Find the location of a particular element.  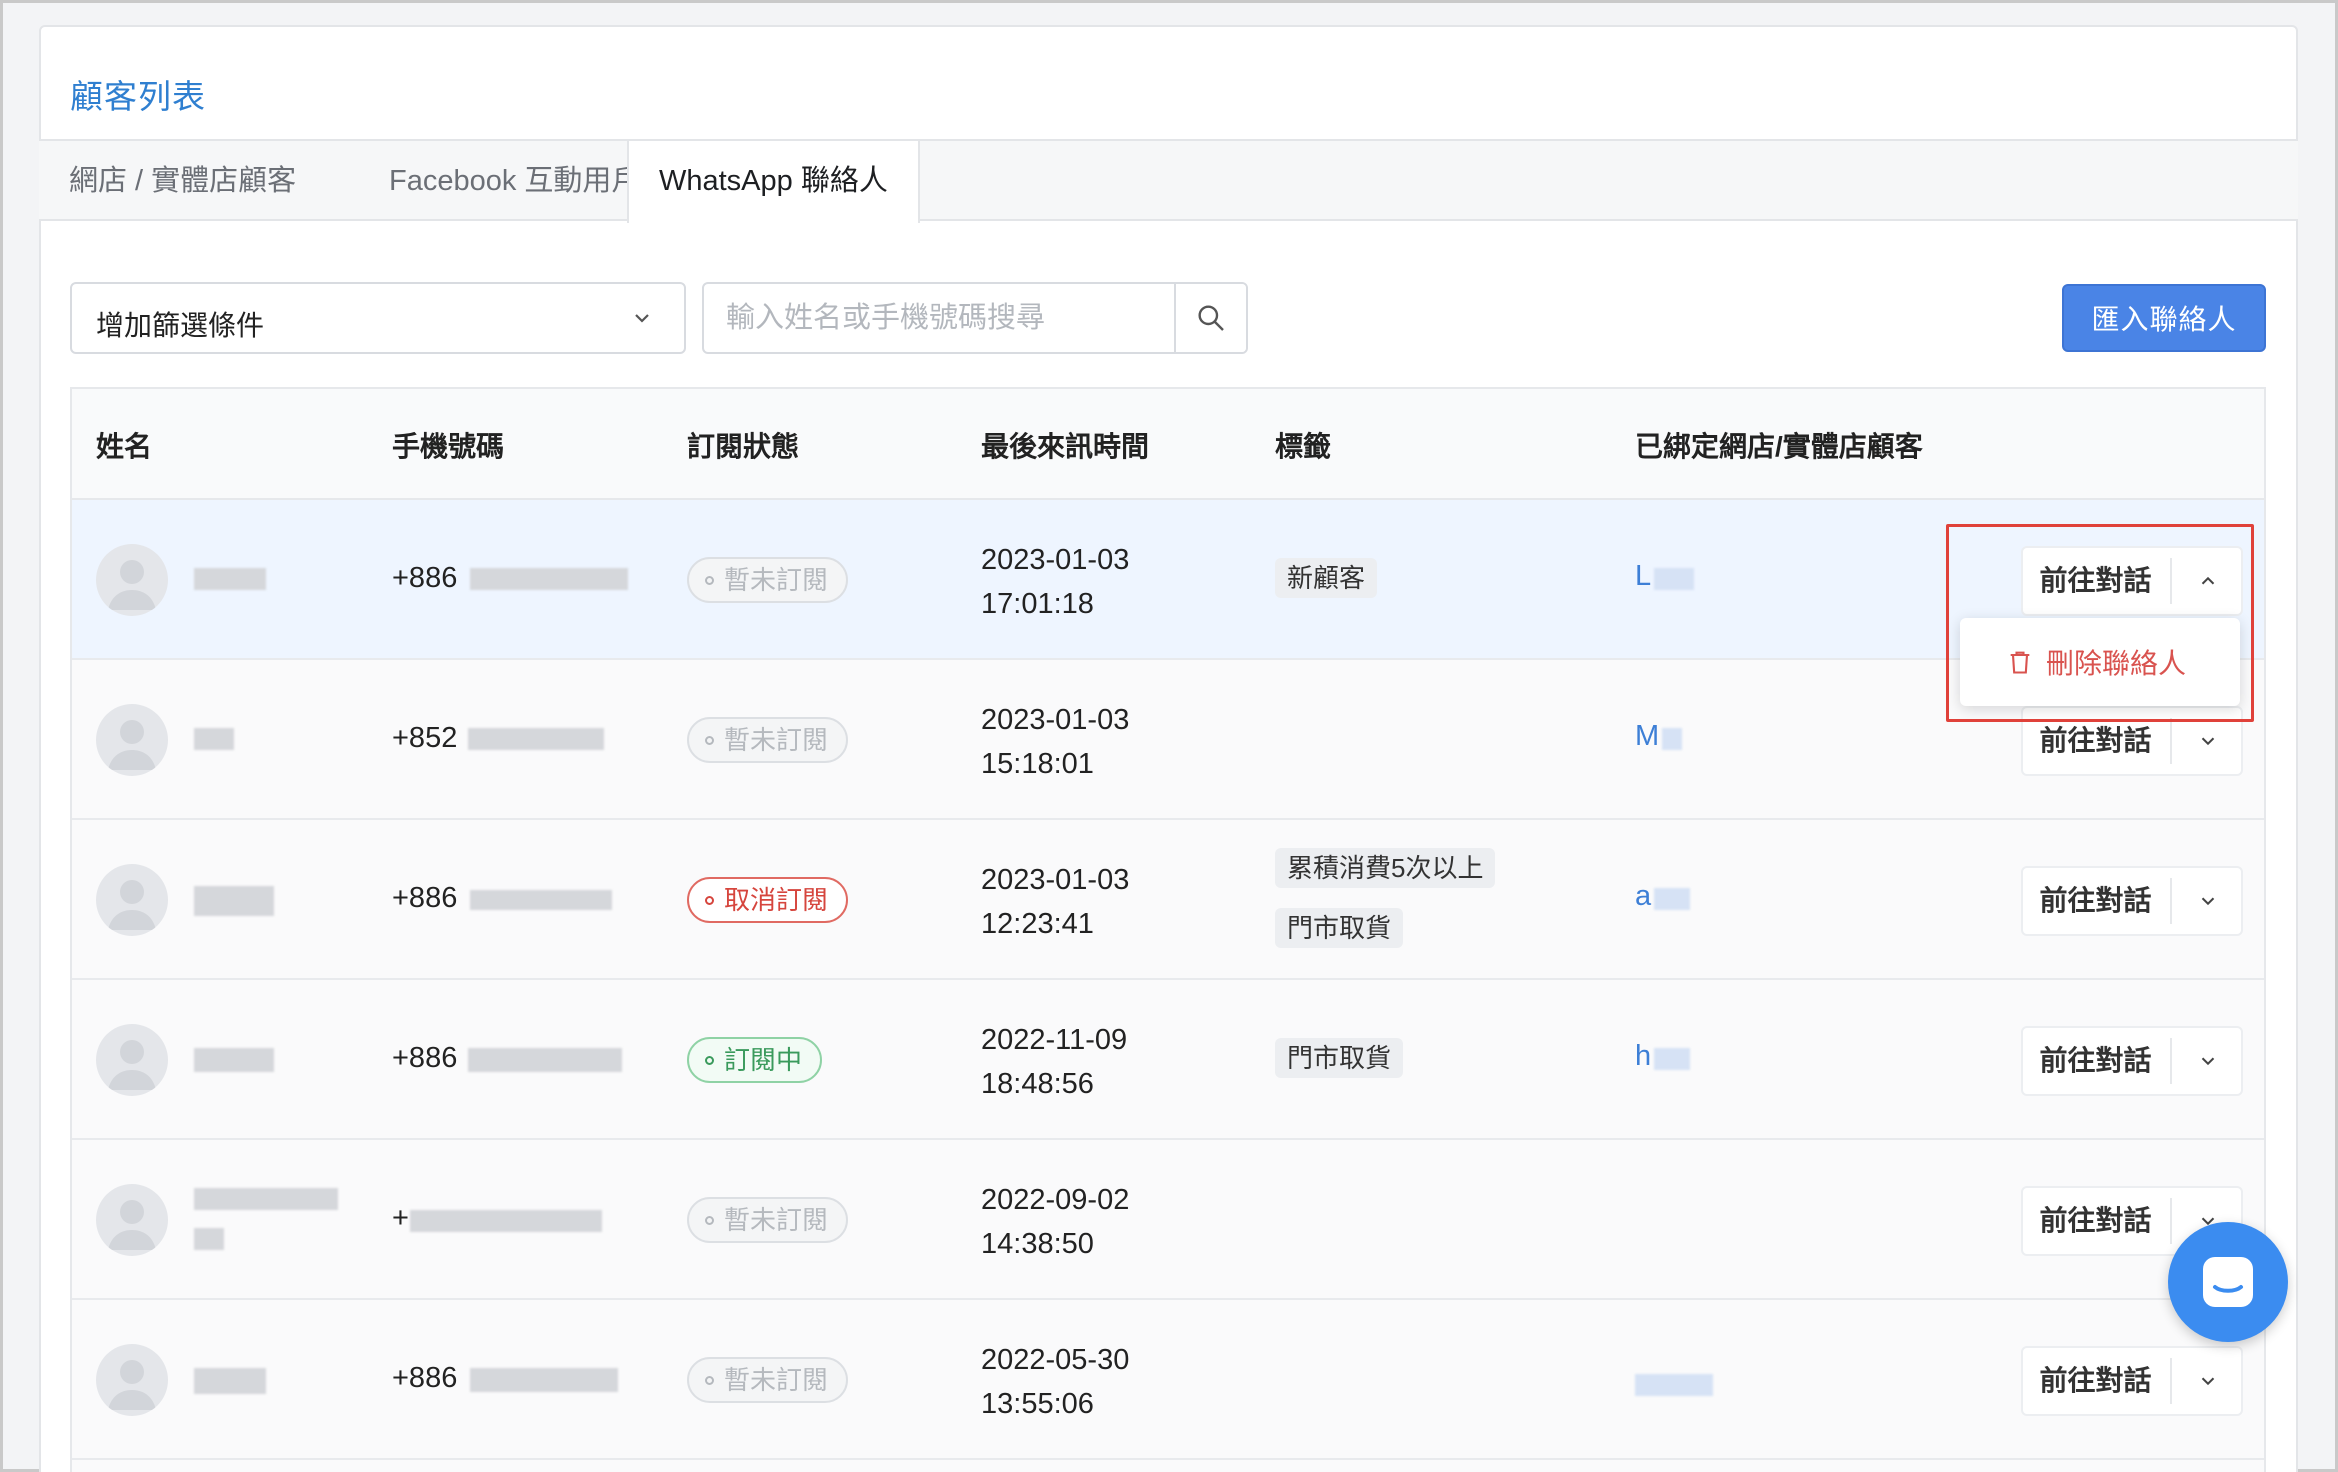

status-badge: 取消訂閱 is located at coordinates (768, 900).